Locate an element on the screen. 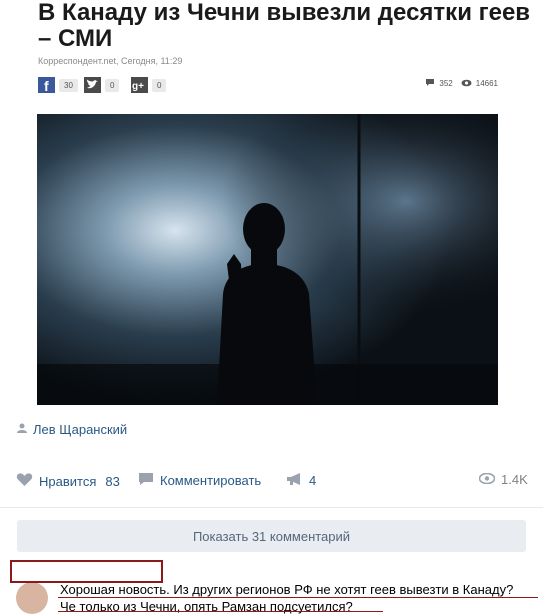  comment-label: Комментировать is located at coordinates (211, 480).